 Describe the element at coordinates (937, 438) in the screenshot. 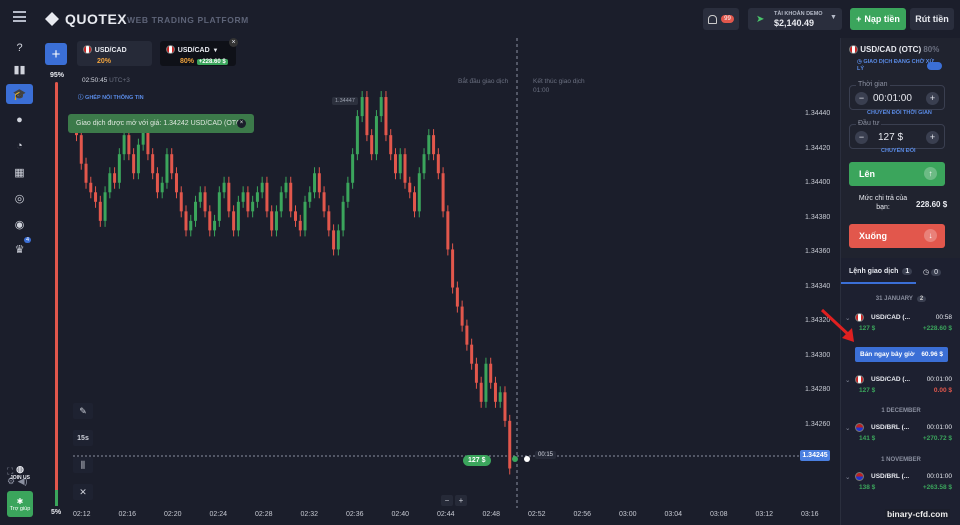

I see `trade-pnl: +270.72 $` at that location.